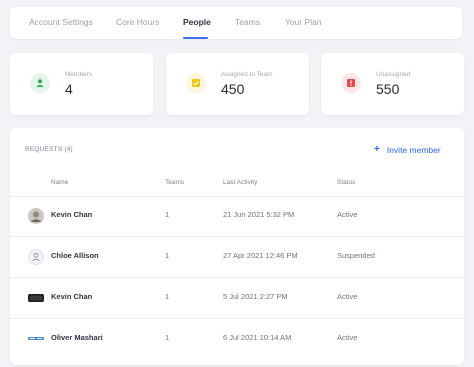 This screenshot has height=367, width=474. What do you see at coordinates (377, 149) in the screenshot?
I see `plus-icon: +` at bounding box center [377, 149].